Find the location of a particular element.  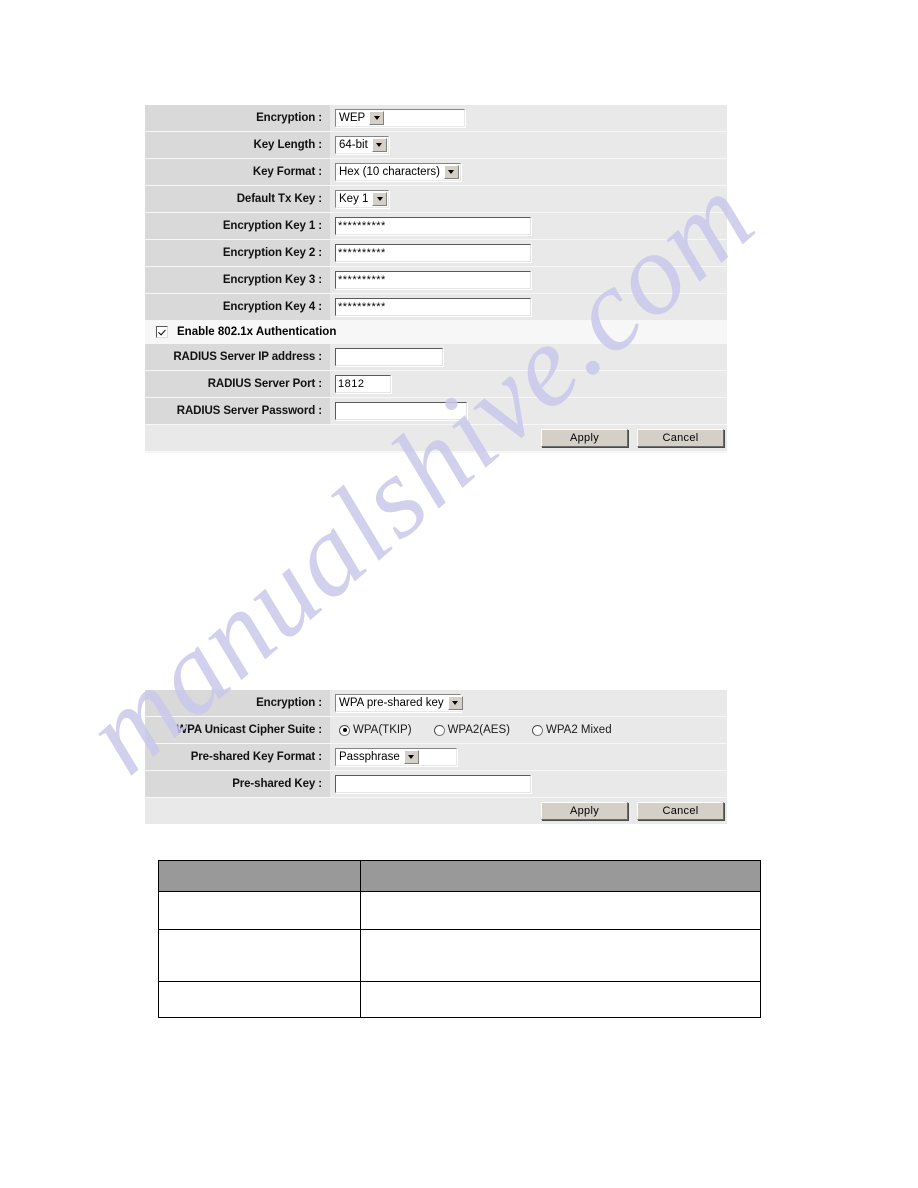

enable-8021x-checkbox-wrap: Enable 802.1x Authentication is located at coordinates (240, 332).